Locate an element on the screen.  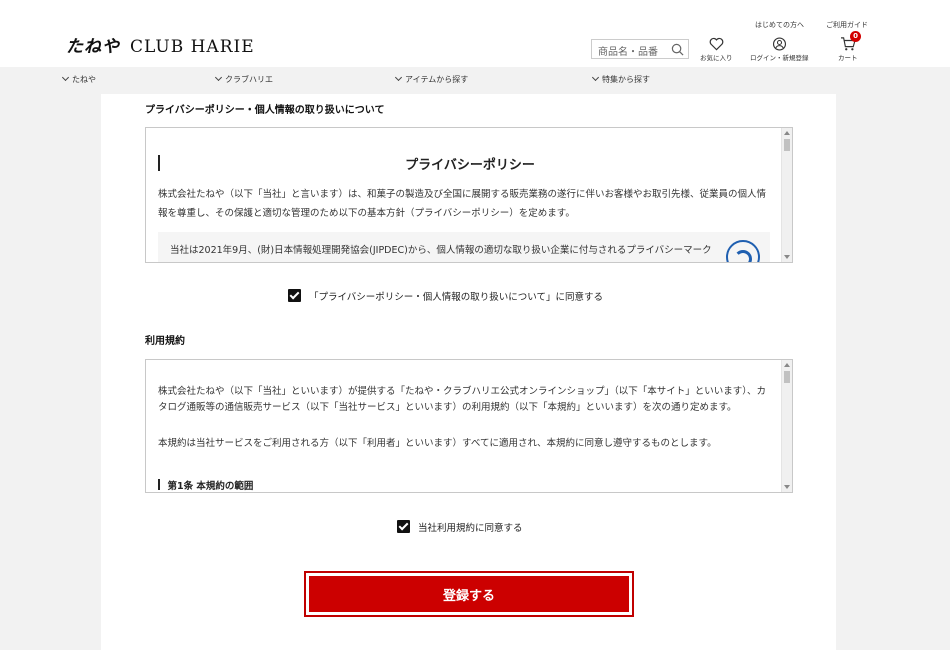
cart-count-badge: 0 is located at coordinates (855, 36).